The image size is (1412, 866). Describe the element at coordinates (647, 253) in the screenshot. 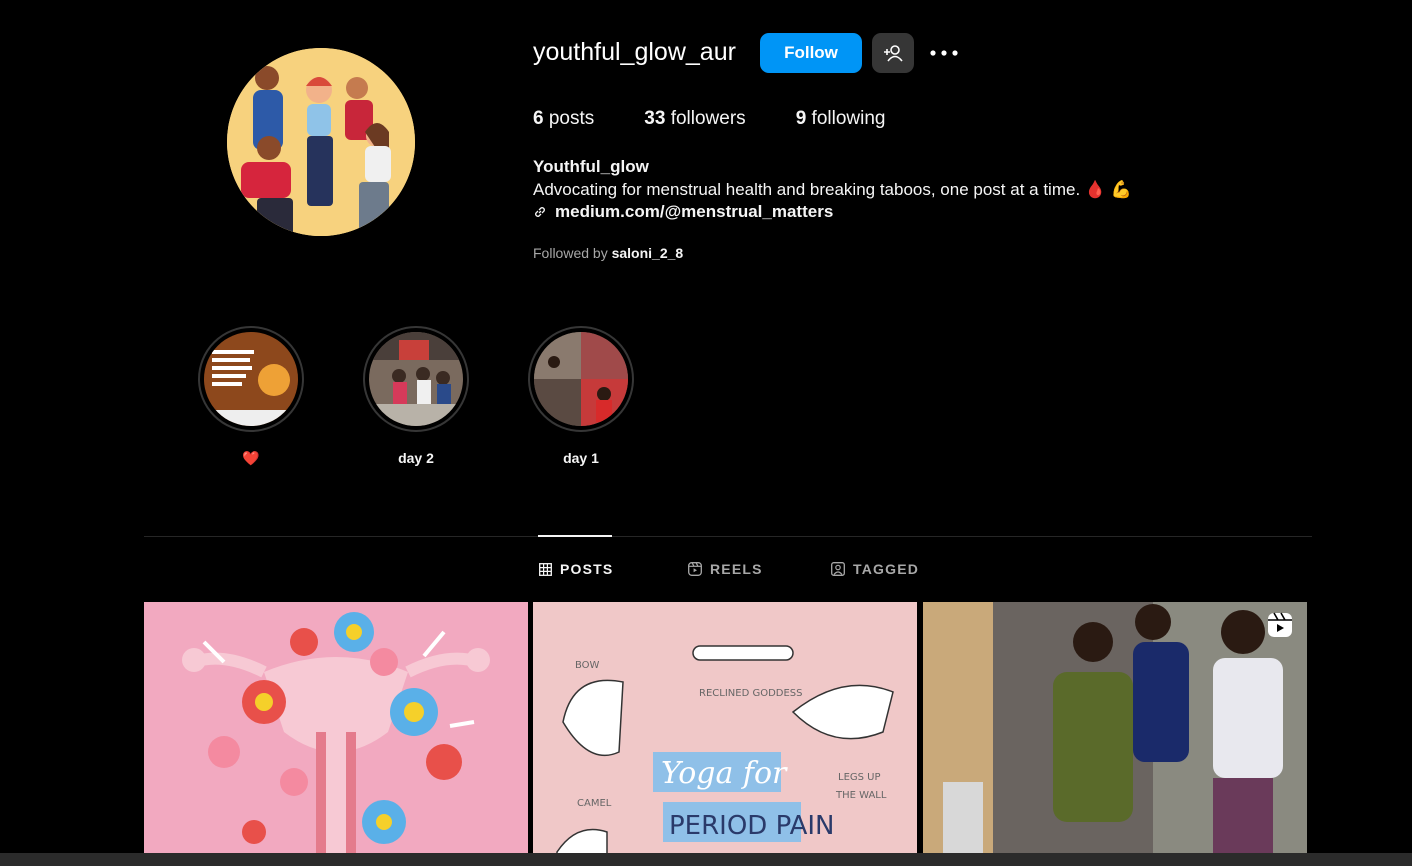

I see `followed-by-user: saloni_2_8` at that location.